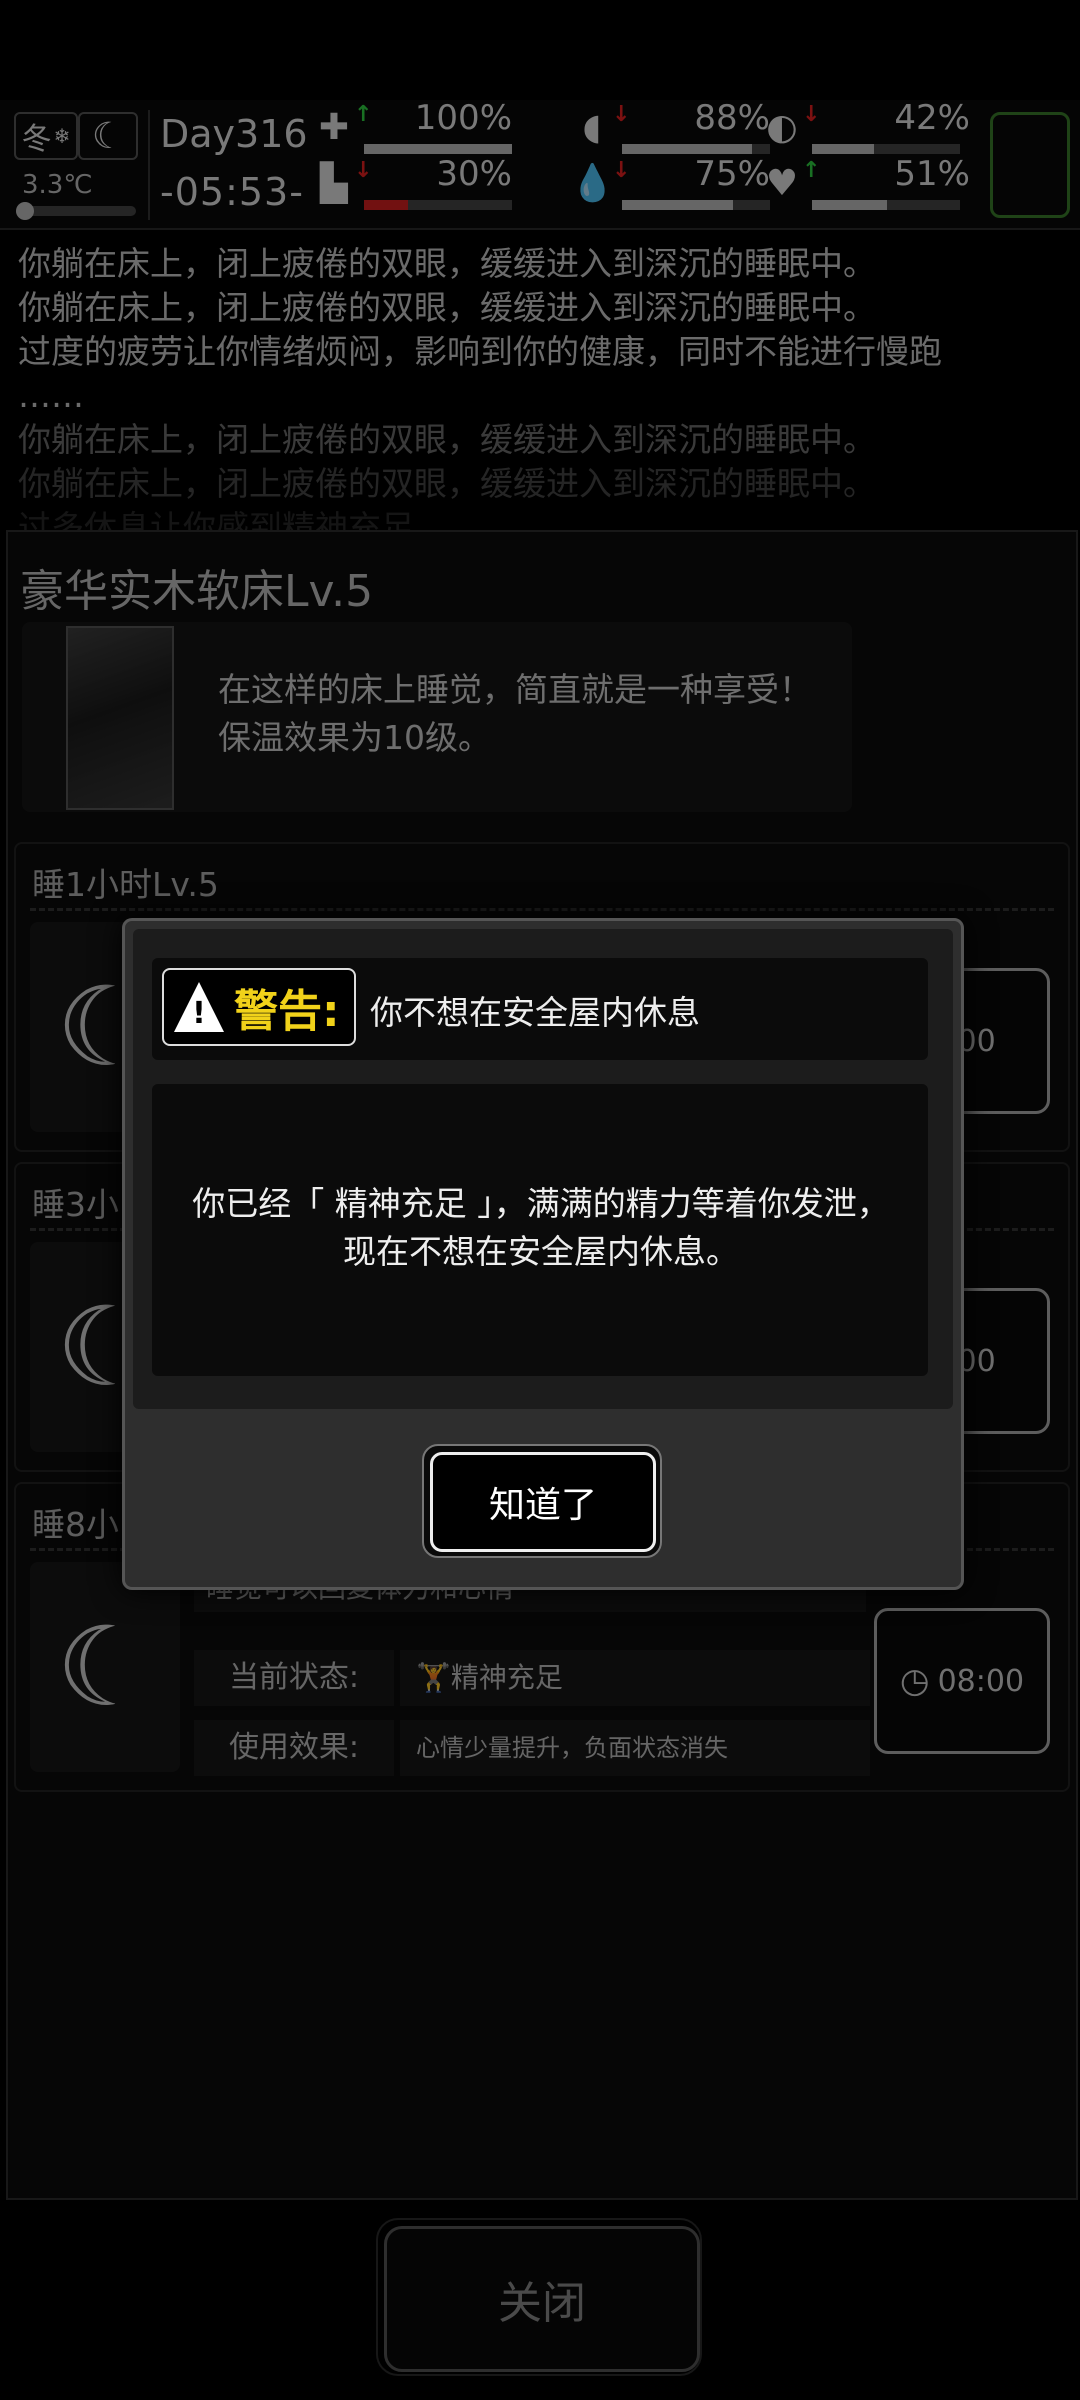 The image size is (1080, 2400). What do you see at coordinates (543, 1502) in the screenshot?
I see `ok-button: 知道了` at bounding box center [543, 1502].